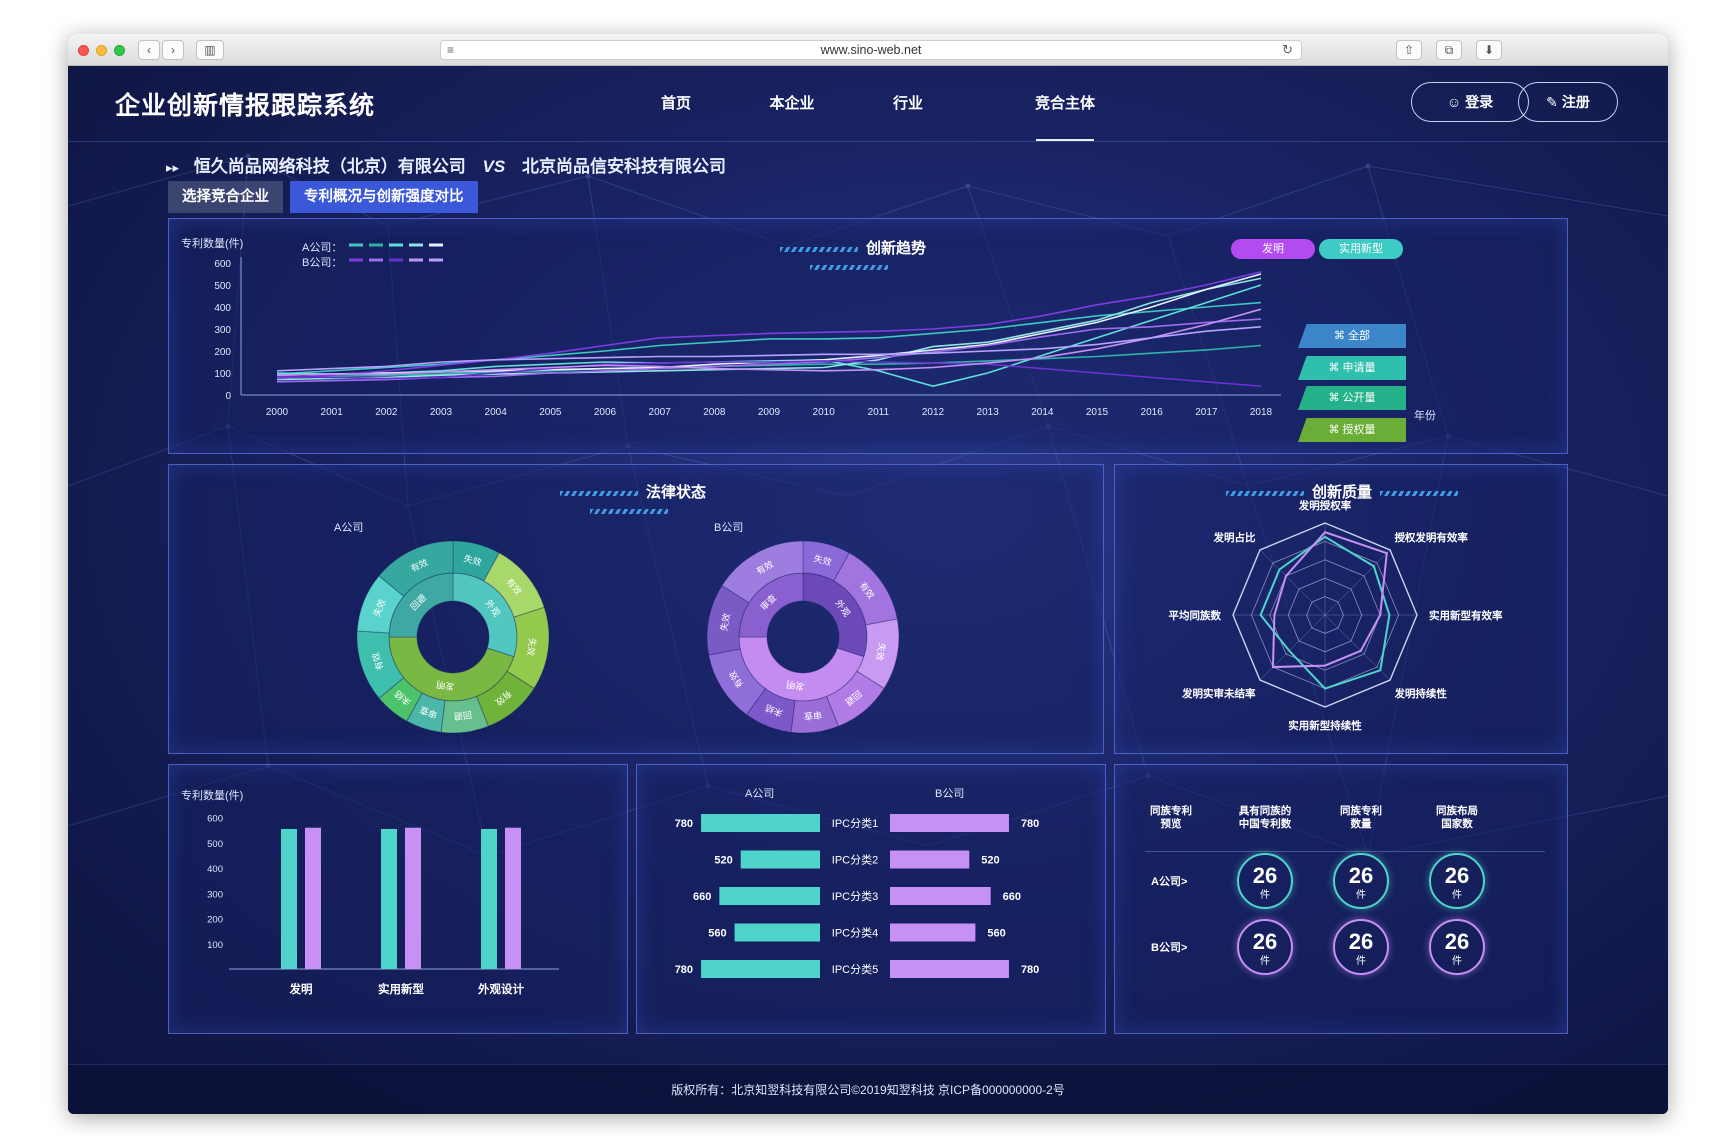 The height and width of the screenshot is (1136, 1728). Describe the element at coordinates (605, 412) in the screenshot. I see `x-tick-label: 2006` at that location.